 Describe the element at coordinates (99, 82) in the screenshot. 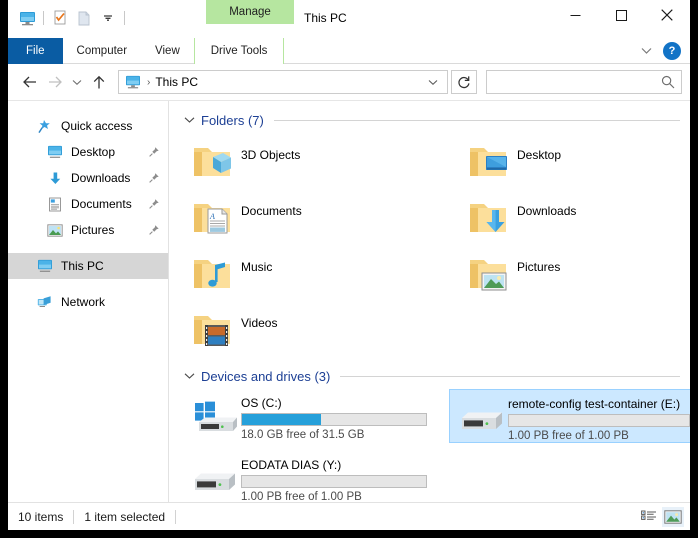

I see `up-button` at that location.